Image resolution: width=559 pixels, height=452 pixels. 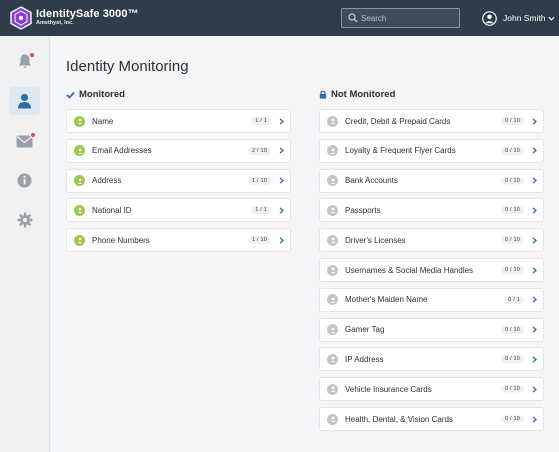 What do you see at coordinates (32, 55) in the screenshot?
I see `notification-dot` at bounding box center [32, 55].